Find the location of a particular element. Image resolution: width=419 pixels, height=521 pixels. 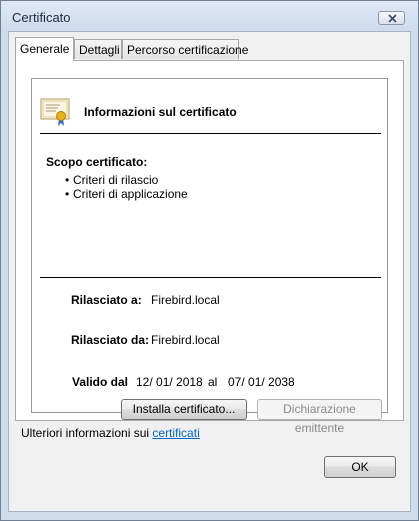

issued-to-label: Rilasciato a: is located at coordinates (106, 300).